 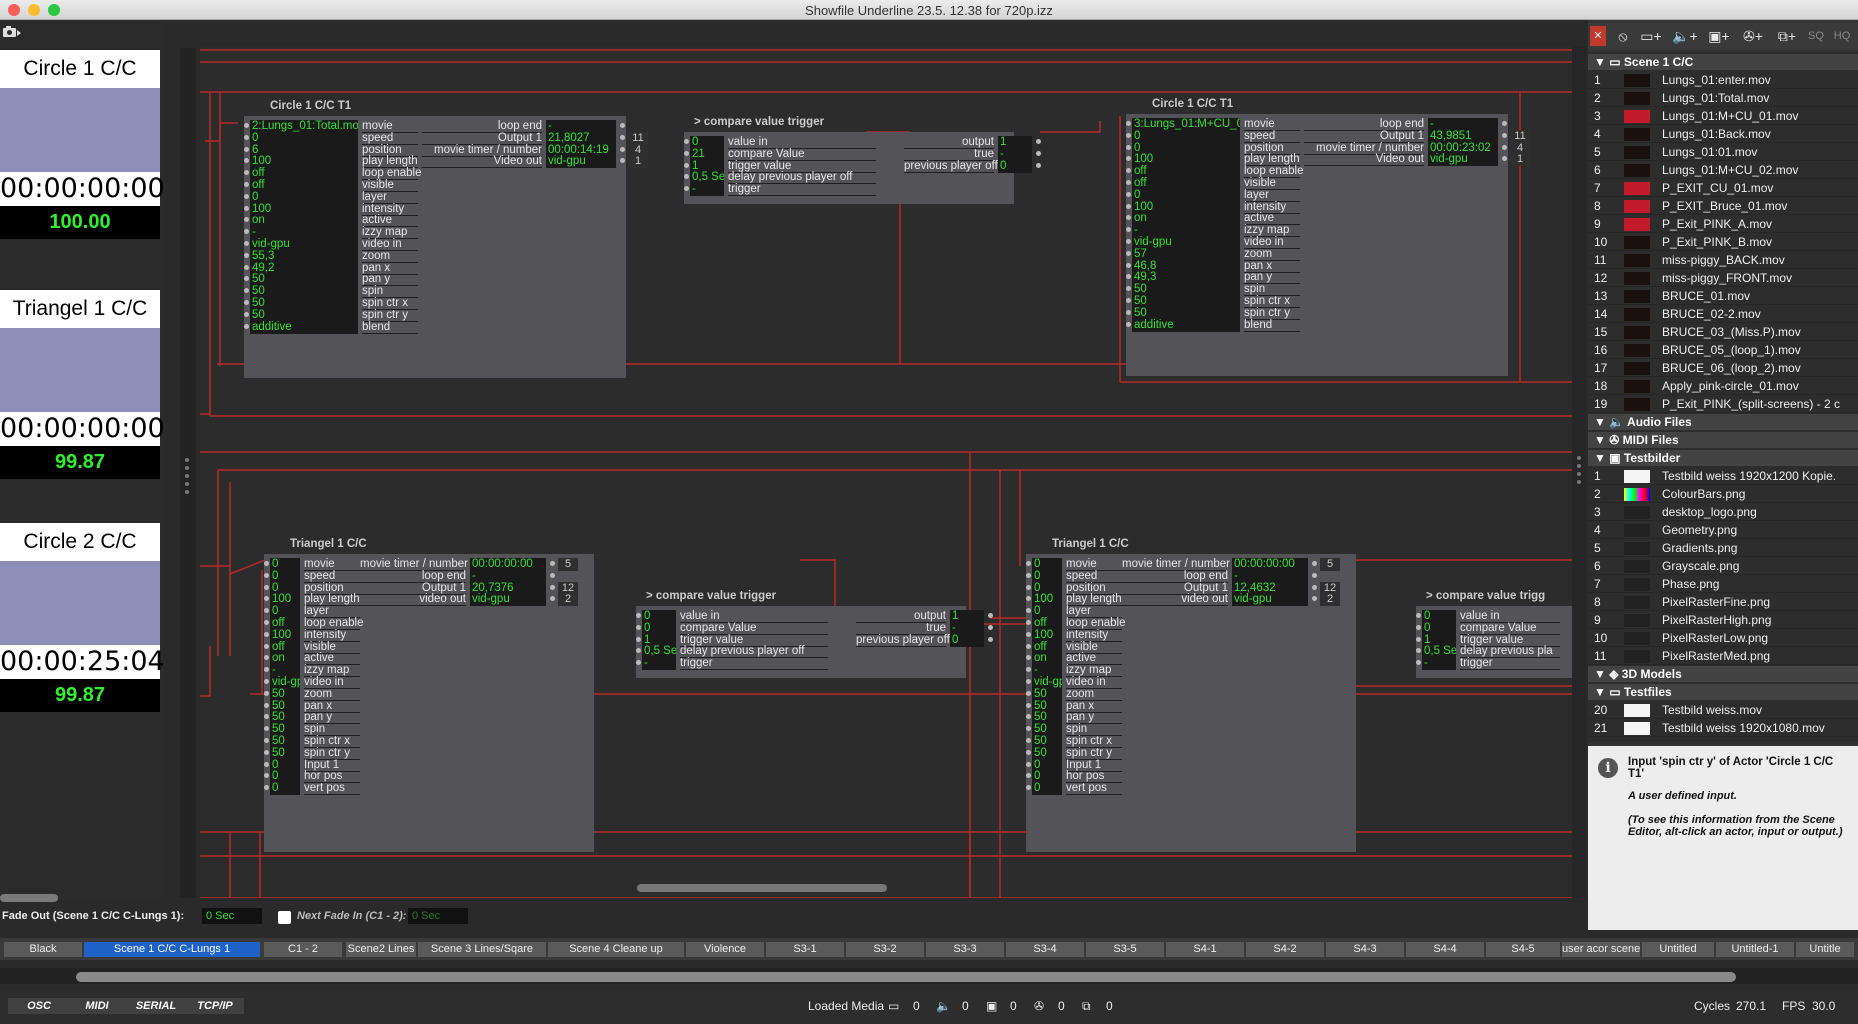 I want to click on camera-icon, so click(x=12, y=31).